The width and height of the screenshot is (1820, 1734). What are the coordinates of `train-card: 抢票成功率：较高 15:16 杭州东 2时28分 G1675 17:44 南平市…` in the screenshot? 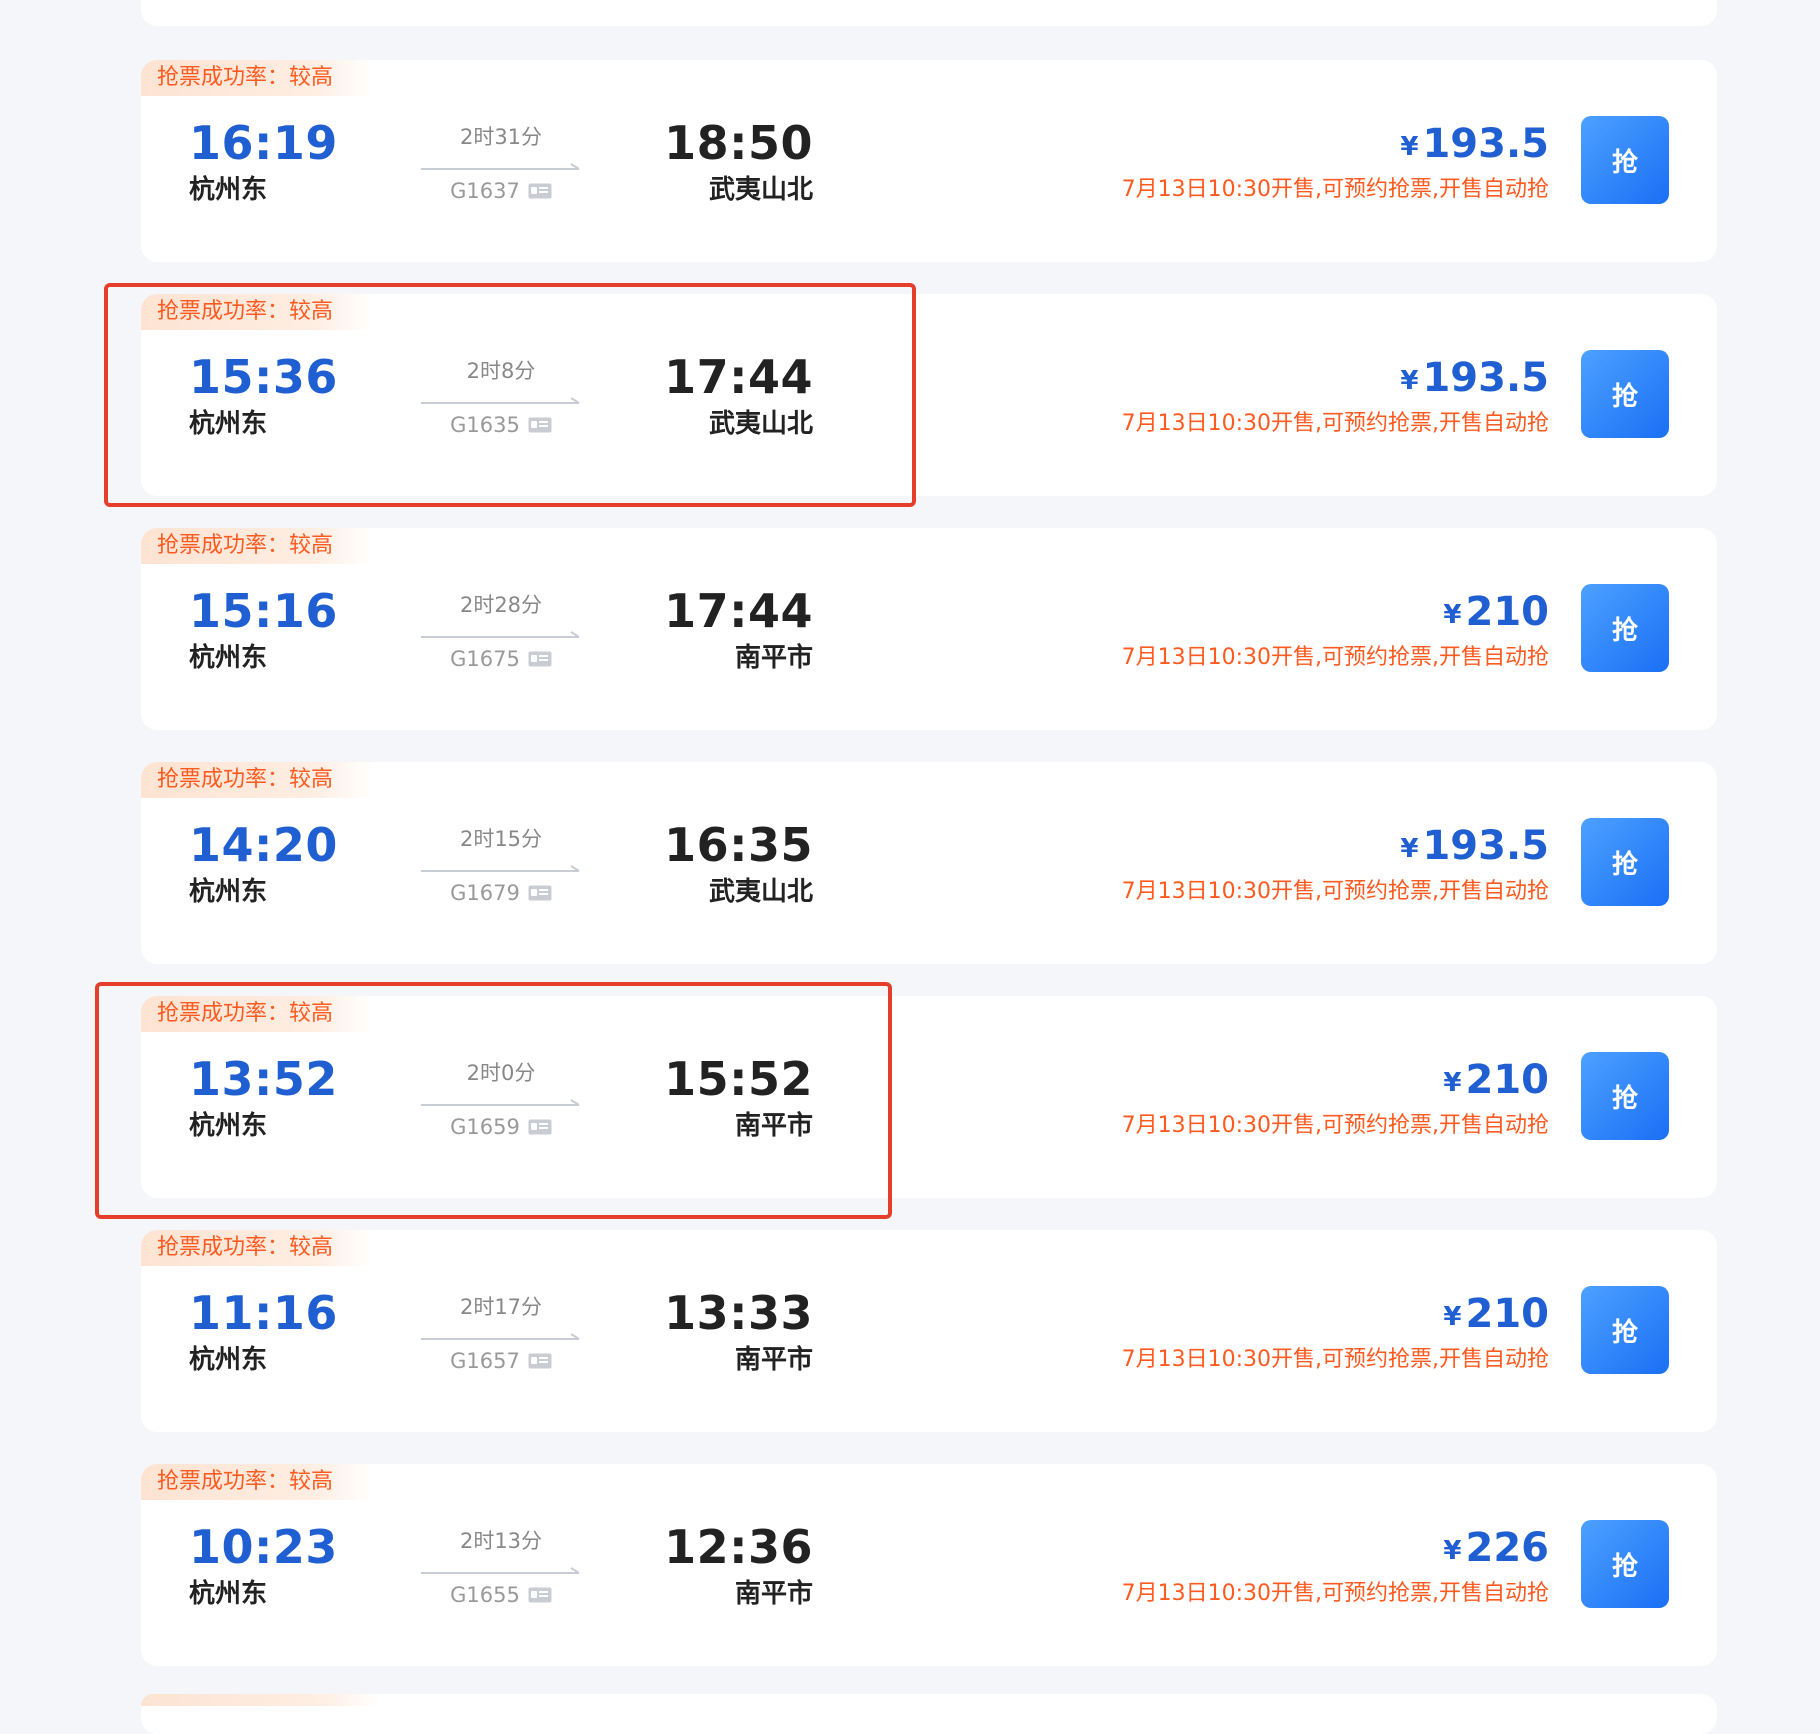 It's located at (929, 629).